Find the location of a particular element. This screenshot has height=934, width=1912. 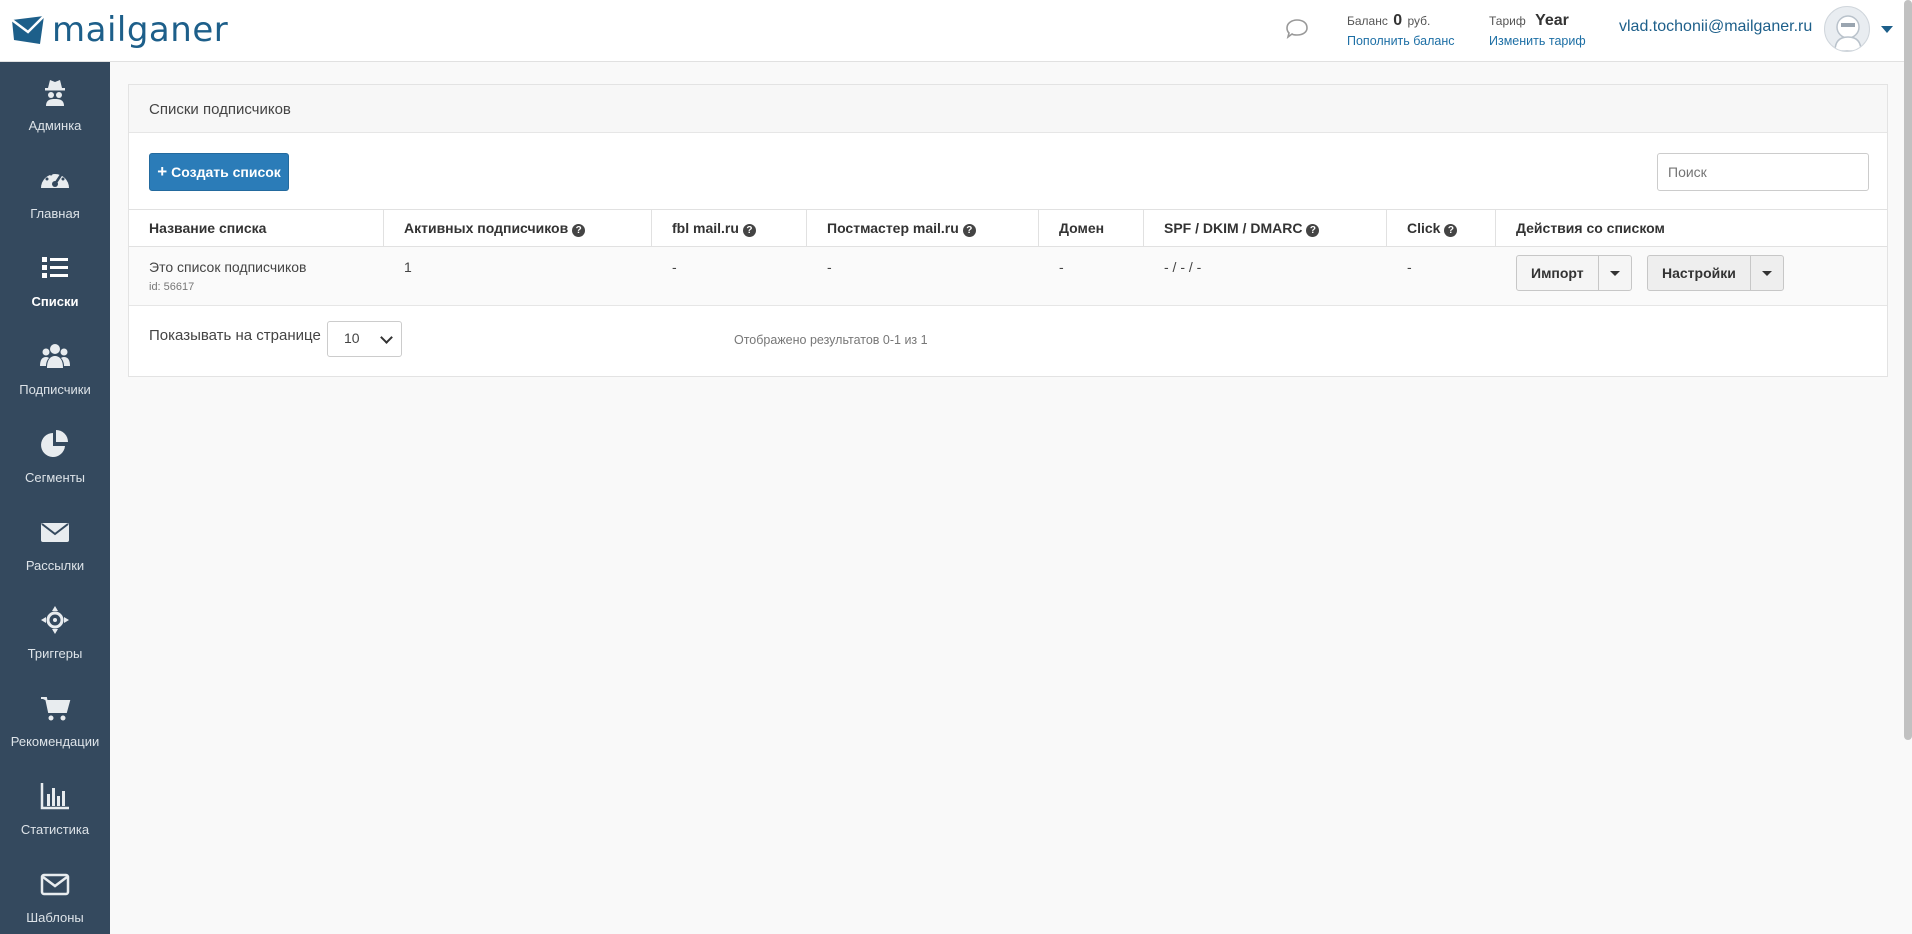

envelope-outline-icon is located at coordinates (55, 884).